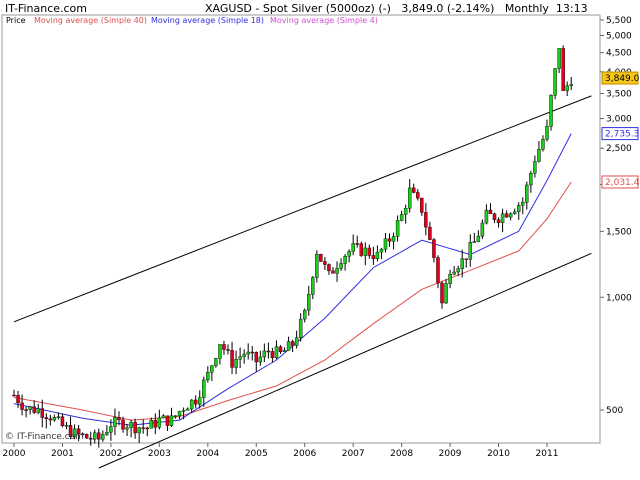 This screenshot has height=480, width=640. What do you see at coordinates (619, 120) in the screenshot?
I see `y-tick-label: 3,000` at bounding box center [619, 120].